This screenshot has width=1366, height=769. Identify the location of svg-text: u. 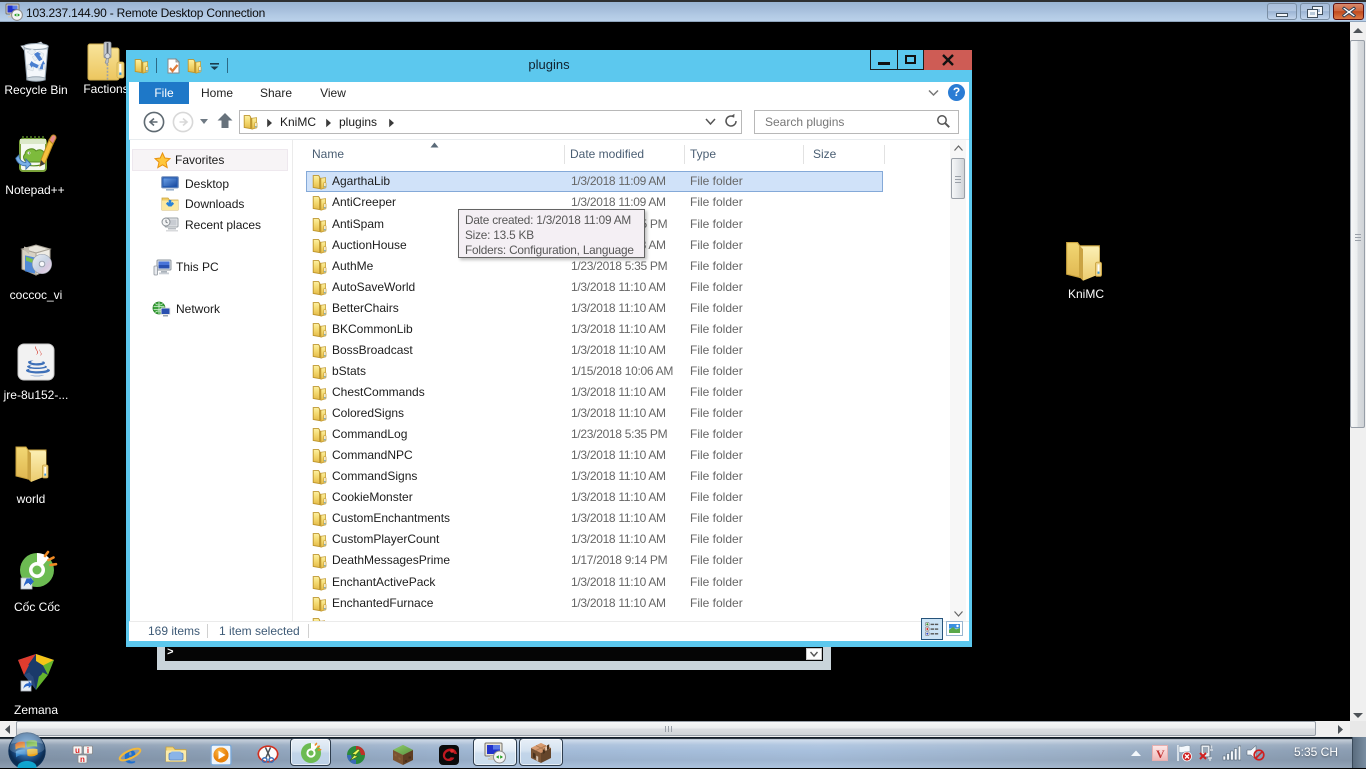
(77, 750).